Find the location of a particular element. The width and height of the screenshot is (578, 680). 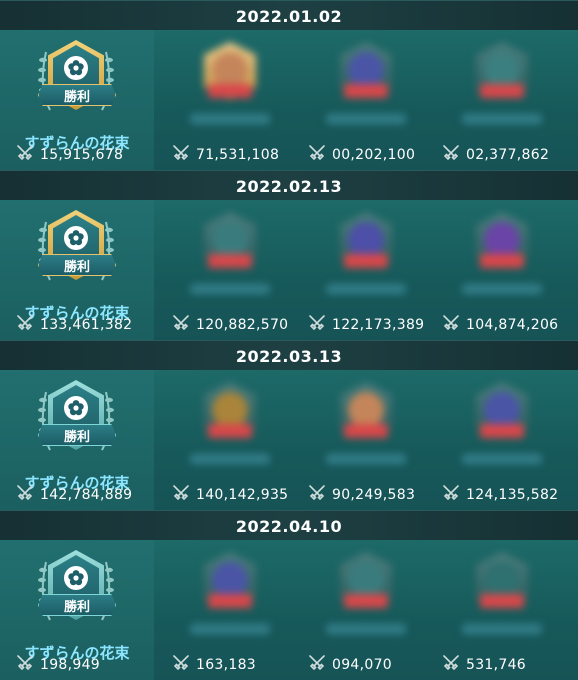

opponent-score: 122,173,389 is located at coordinates (366, 325).